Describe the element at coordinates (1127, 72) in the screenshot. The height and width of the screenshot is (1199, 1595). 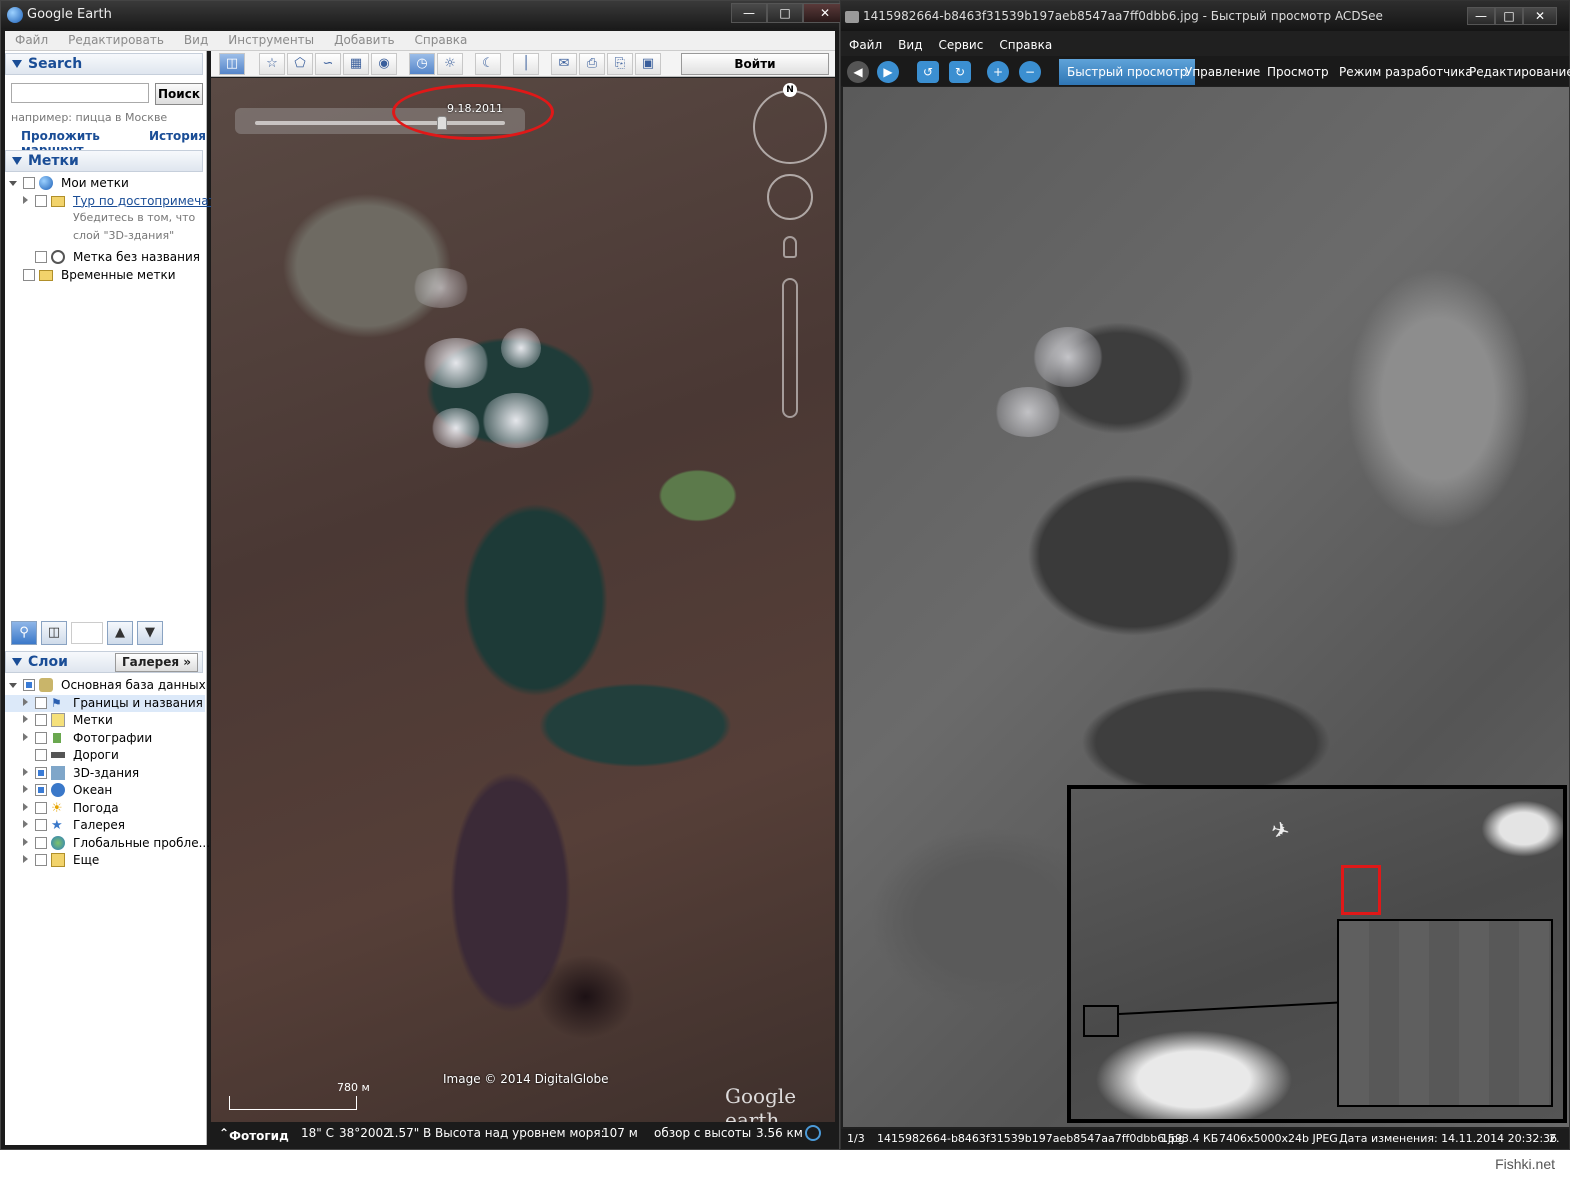
I see `tab-quick-view: Быстрый просмотр` at that location.